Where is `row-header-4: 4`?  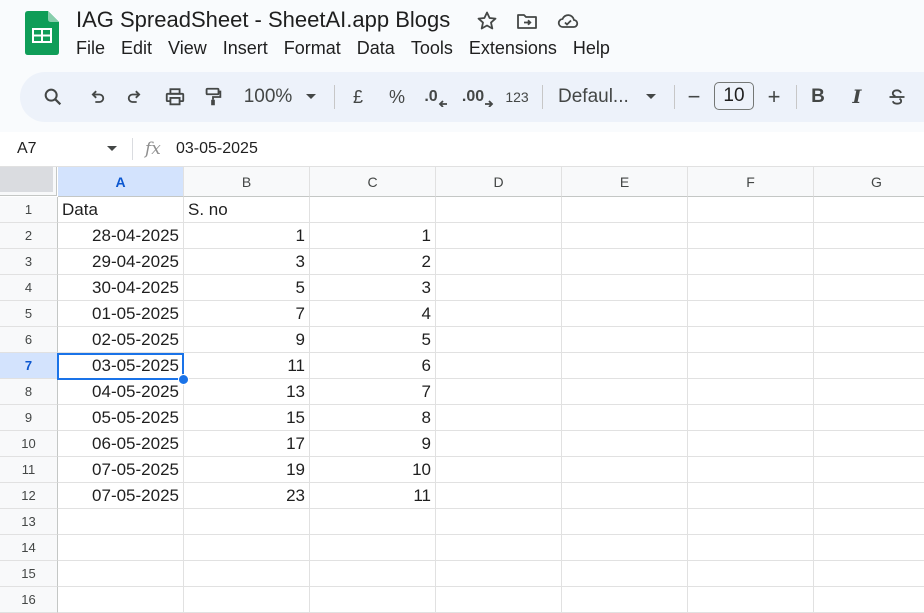
row-header-4: 4 is located at coordinates (29, 288).